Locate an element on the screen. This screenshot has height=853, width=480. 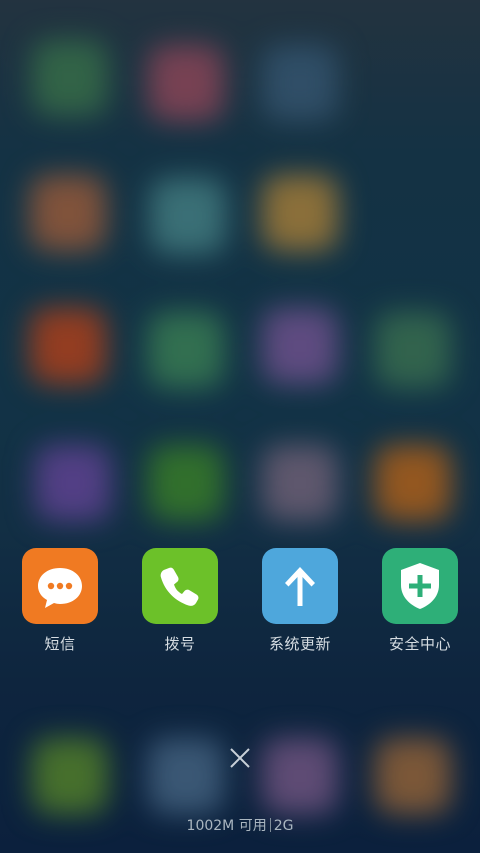
phone-icon is located at coordinates (179, 586).